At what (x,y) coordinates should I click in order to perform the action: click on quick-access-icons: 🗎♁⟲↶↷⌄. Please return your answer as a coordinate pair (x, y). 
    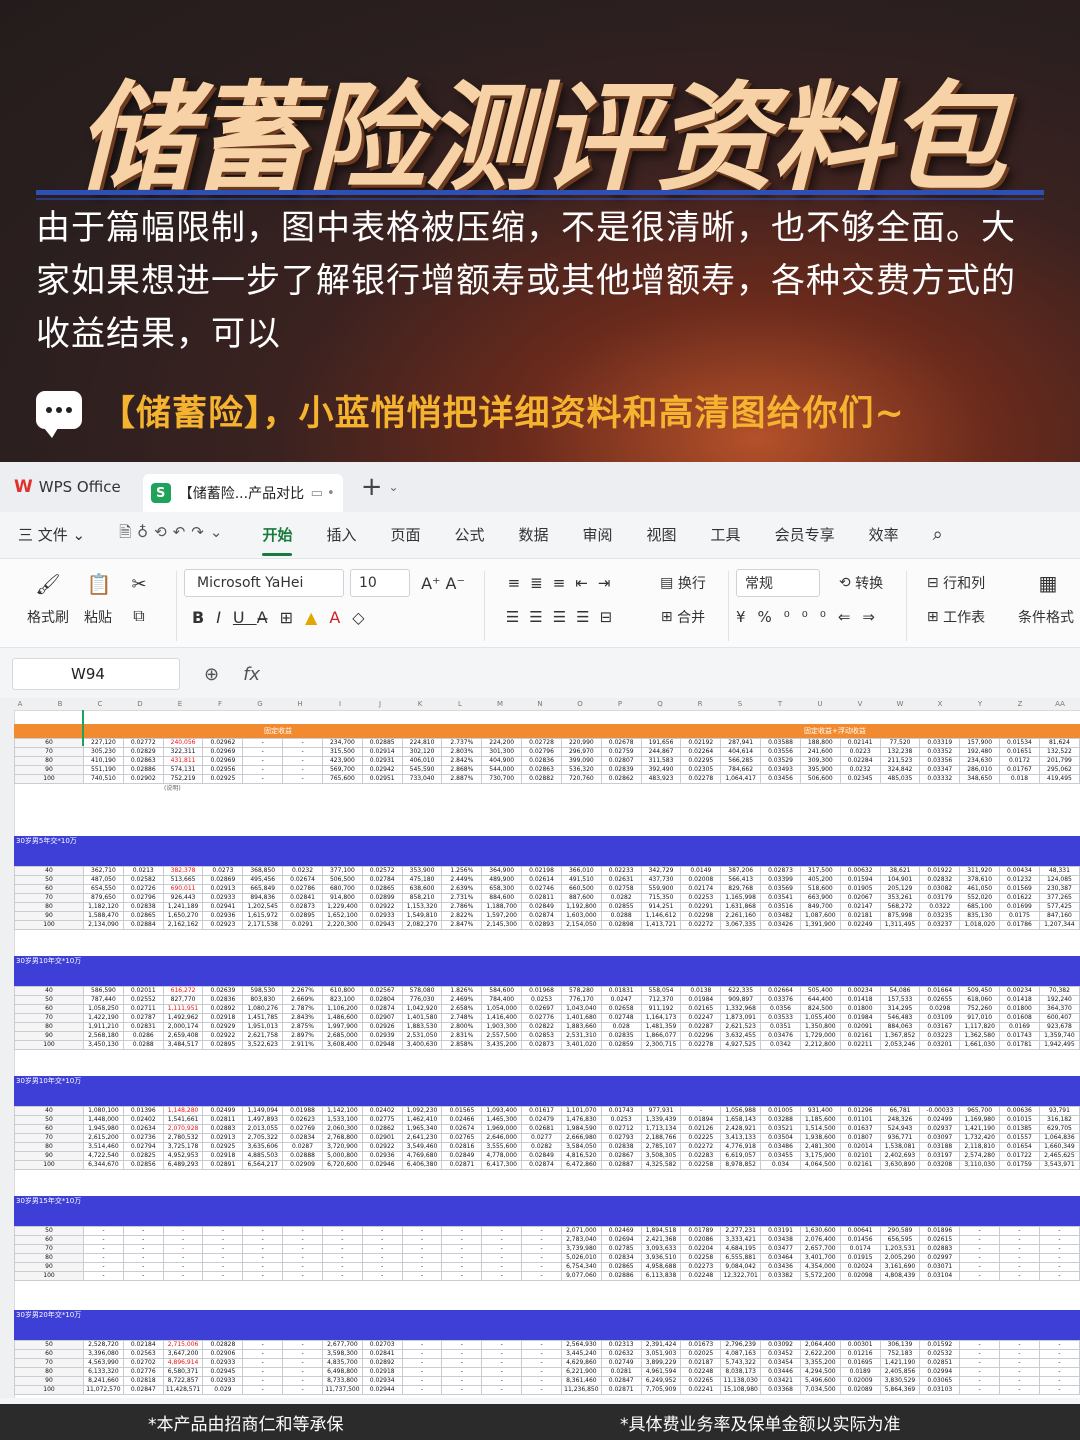
    Looking at the image, I should click on (173, 534).